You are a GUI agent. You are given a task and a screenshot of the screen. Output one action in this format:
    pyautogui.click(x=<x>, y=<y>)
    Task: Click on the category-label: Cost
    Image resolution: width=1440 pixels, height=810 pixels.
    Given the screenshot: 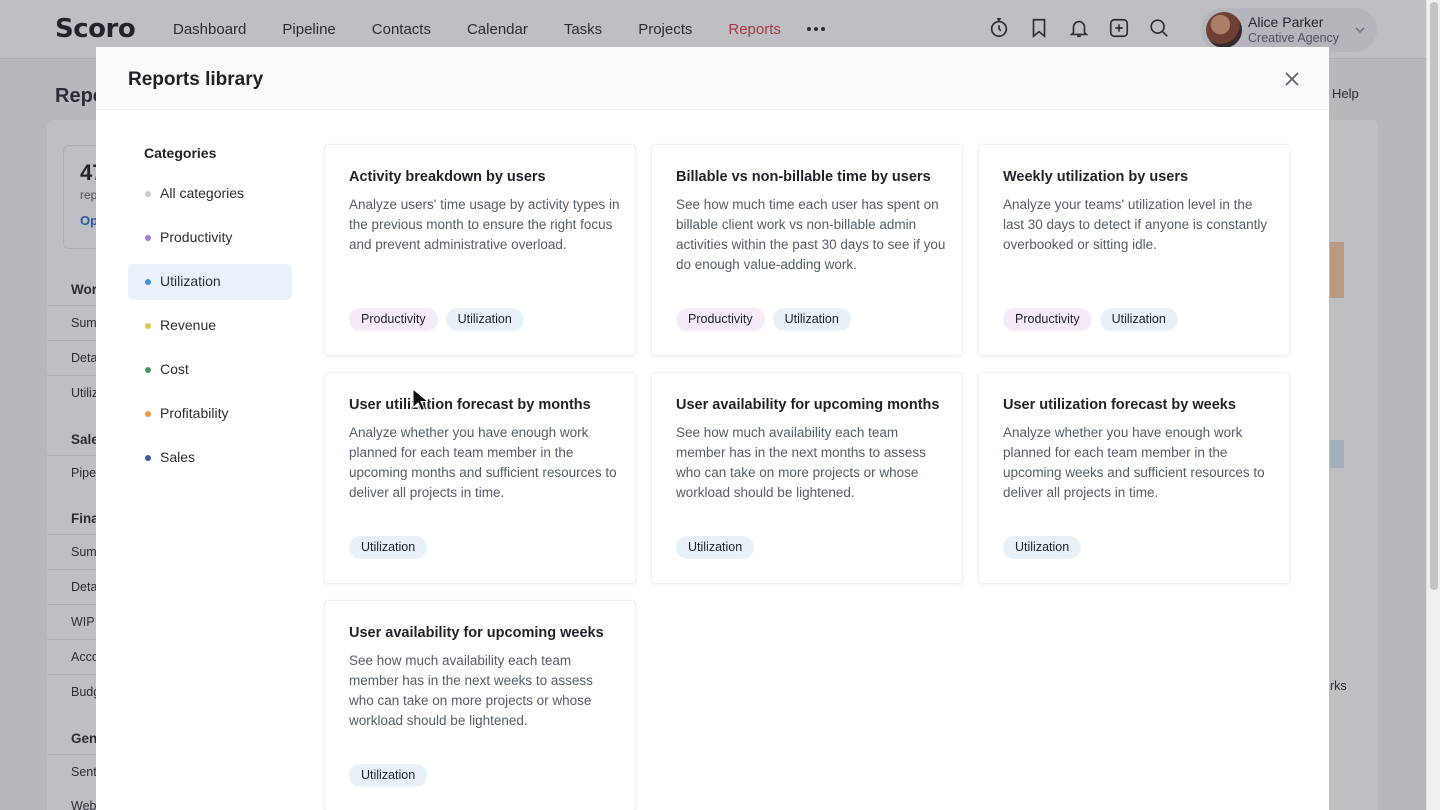 What is the action you would take?
    pyautogui.click(x=174, y=369)
    